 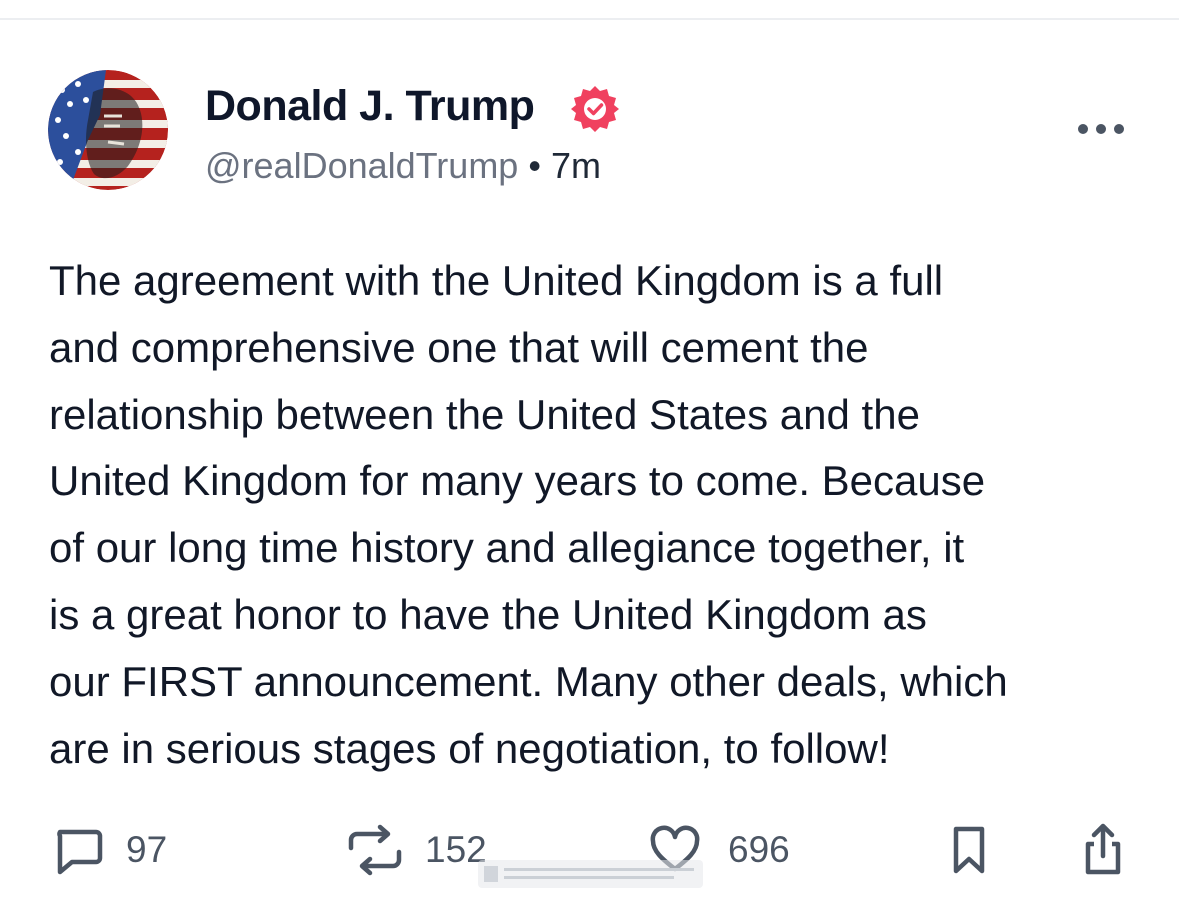 I want to click on author-handle: @realDonaldTrump, so click(x=361, y=165).